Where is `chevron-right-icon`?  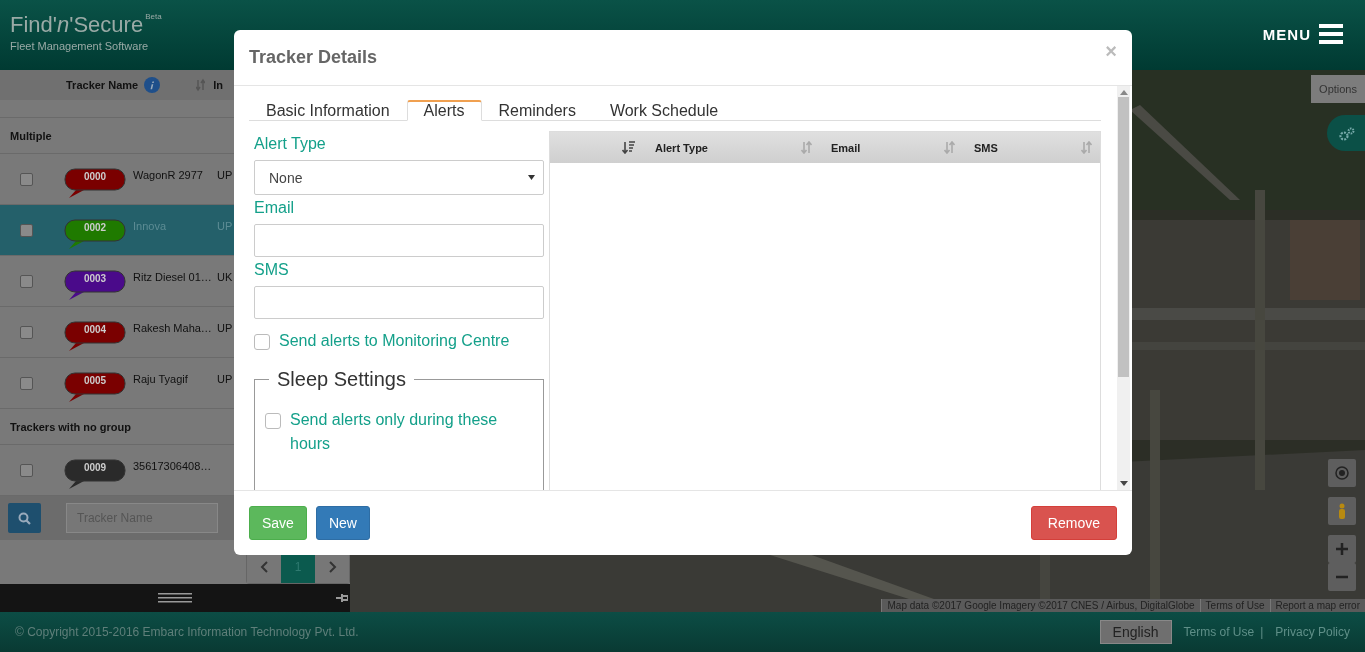 chevron-right-icon is located at coordinates (332, 567).